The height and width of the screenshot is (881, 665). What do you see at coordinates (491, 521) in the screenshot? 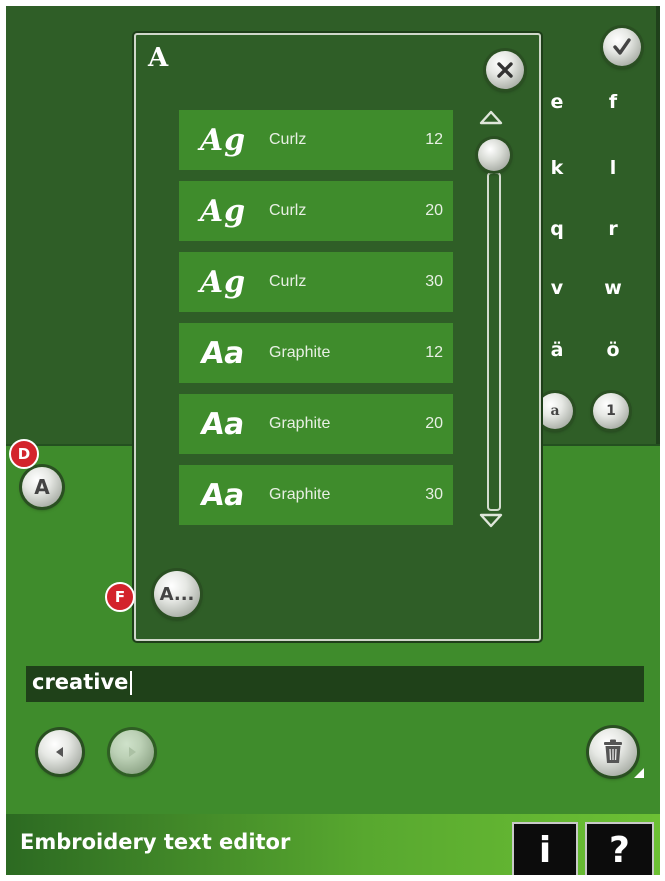
I see `scroll-down-arrow-icon` at bounding box center [491, 521].